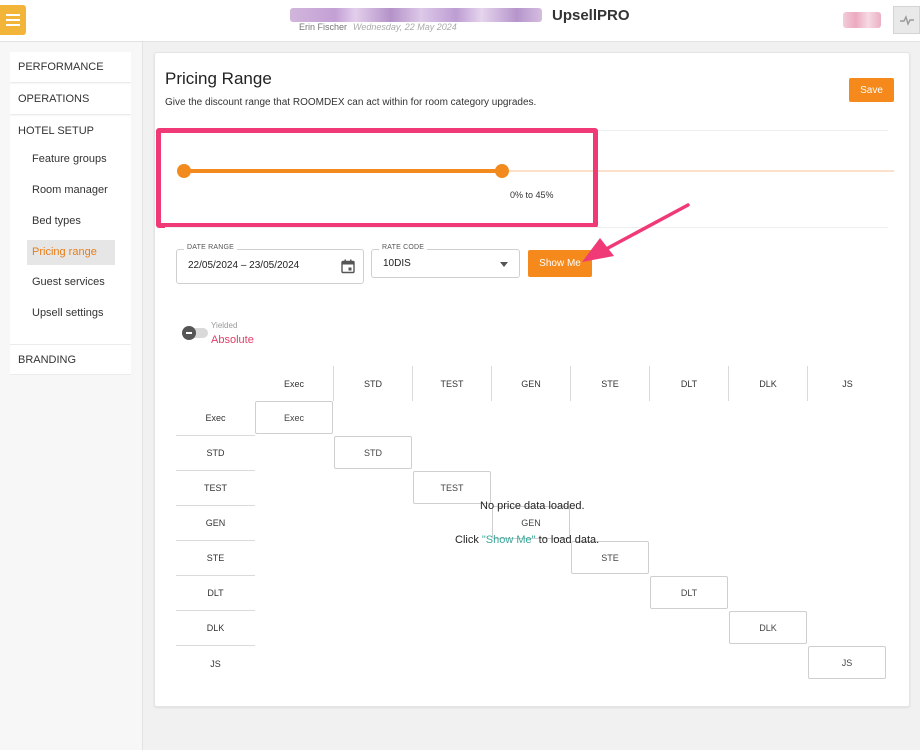 Image resolution: width=920 pixels, height=750 pixels. I want to click on empty-message-line2: Click "Show Me" to load data., so click(527, 540).